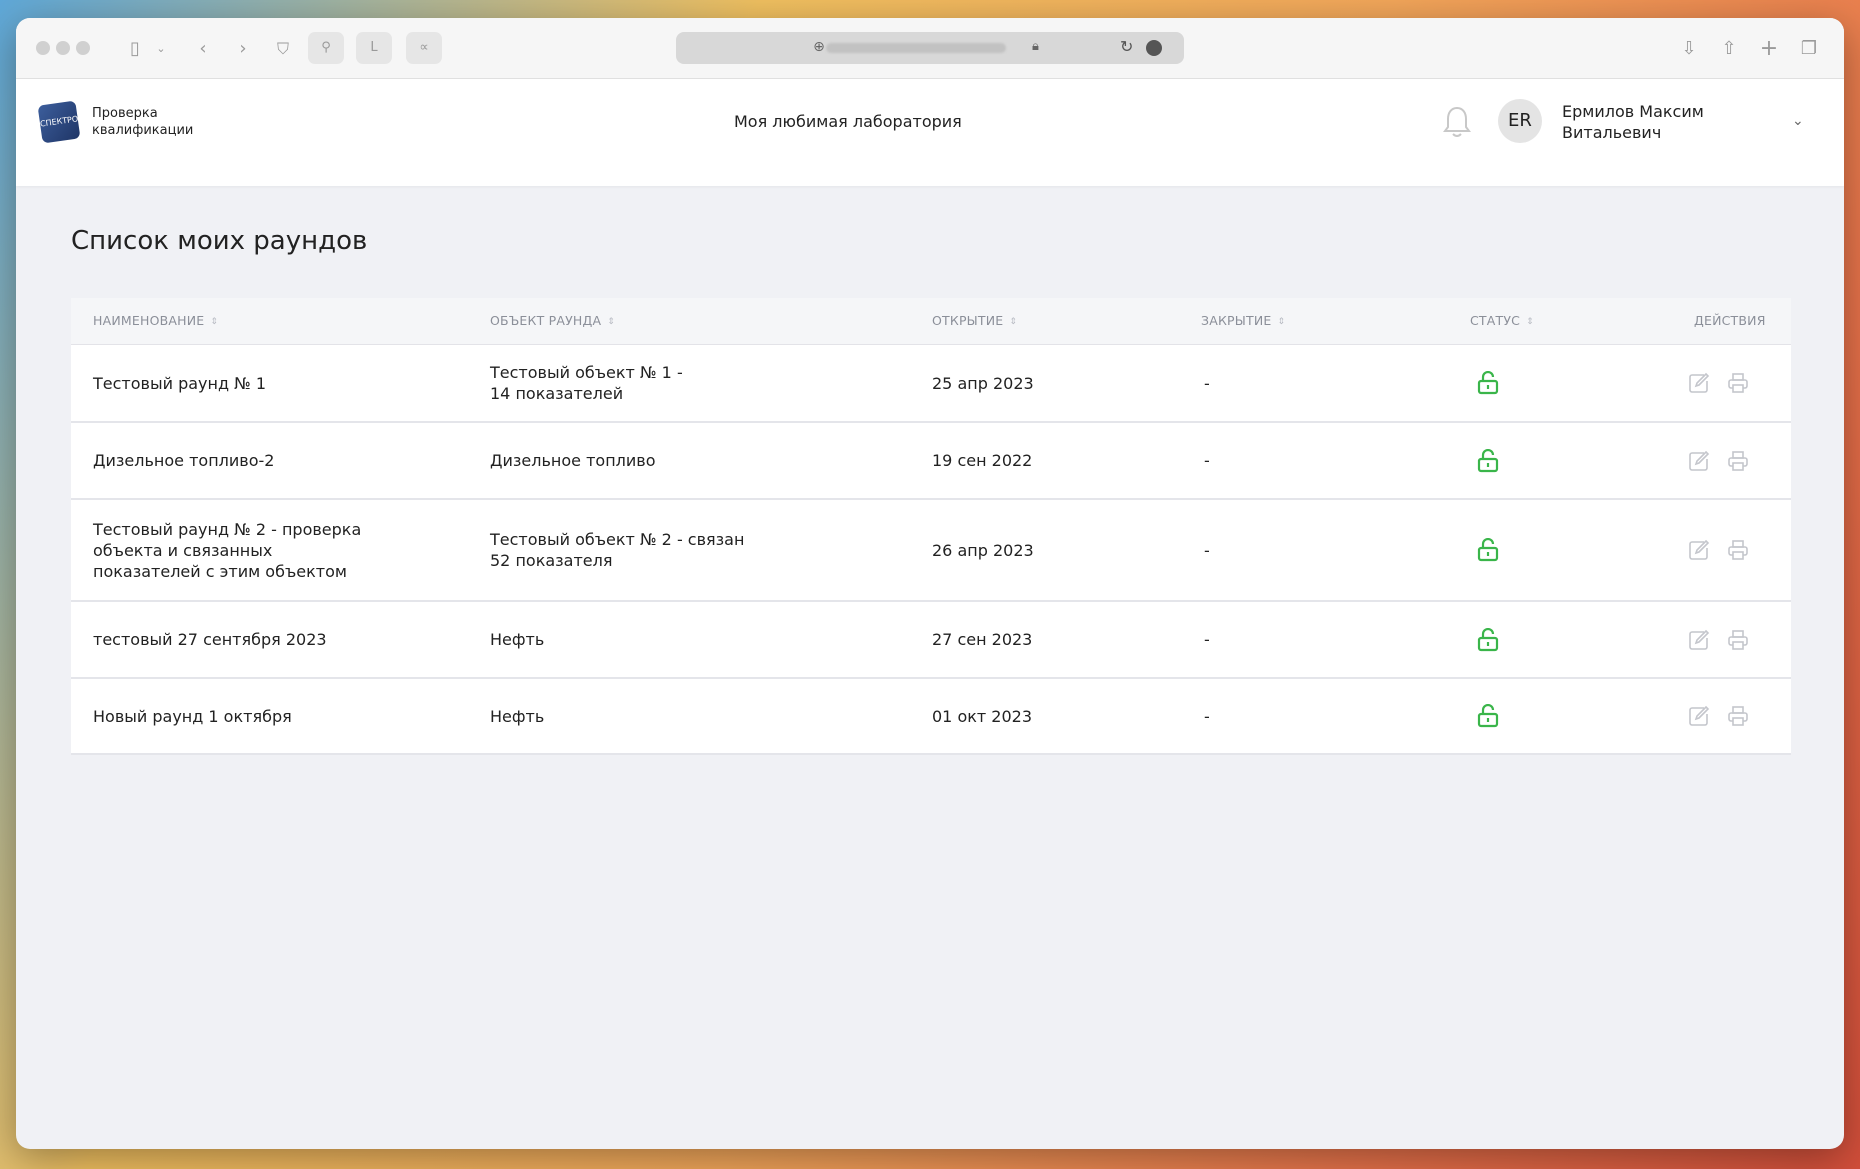 The height and width of the screenshot is (1169, 1860). I want to click on extension-share-icon: ∝, so click(424, 48).